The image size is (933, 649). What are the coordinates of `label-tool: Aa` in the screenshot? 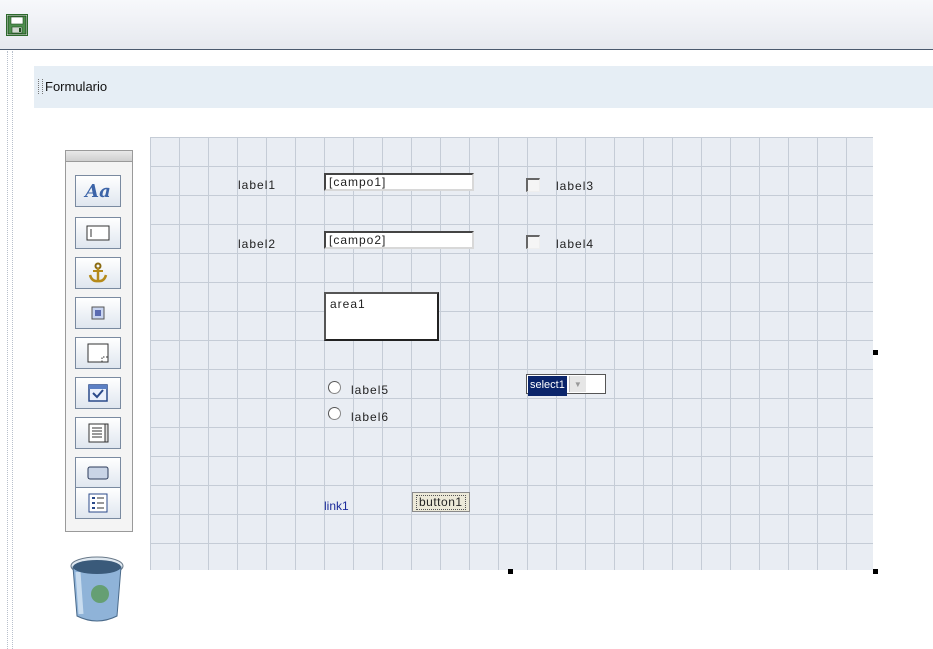 It's located at (98, 191).